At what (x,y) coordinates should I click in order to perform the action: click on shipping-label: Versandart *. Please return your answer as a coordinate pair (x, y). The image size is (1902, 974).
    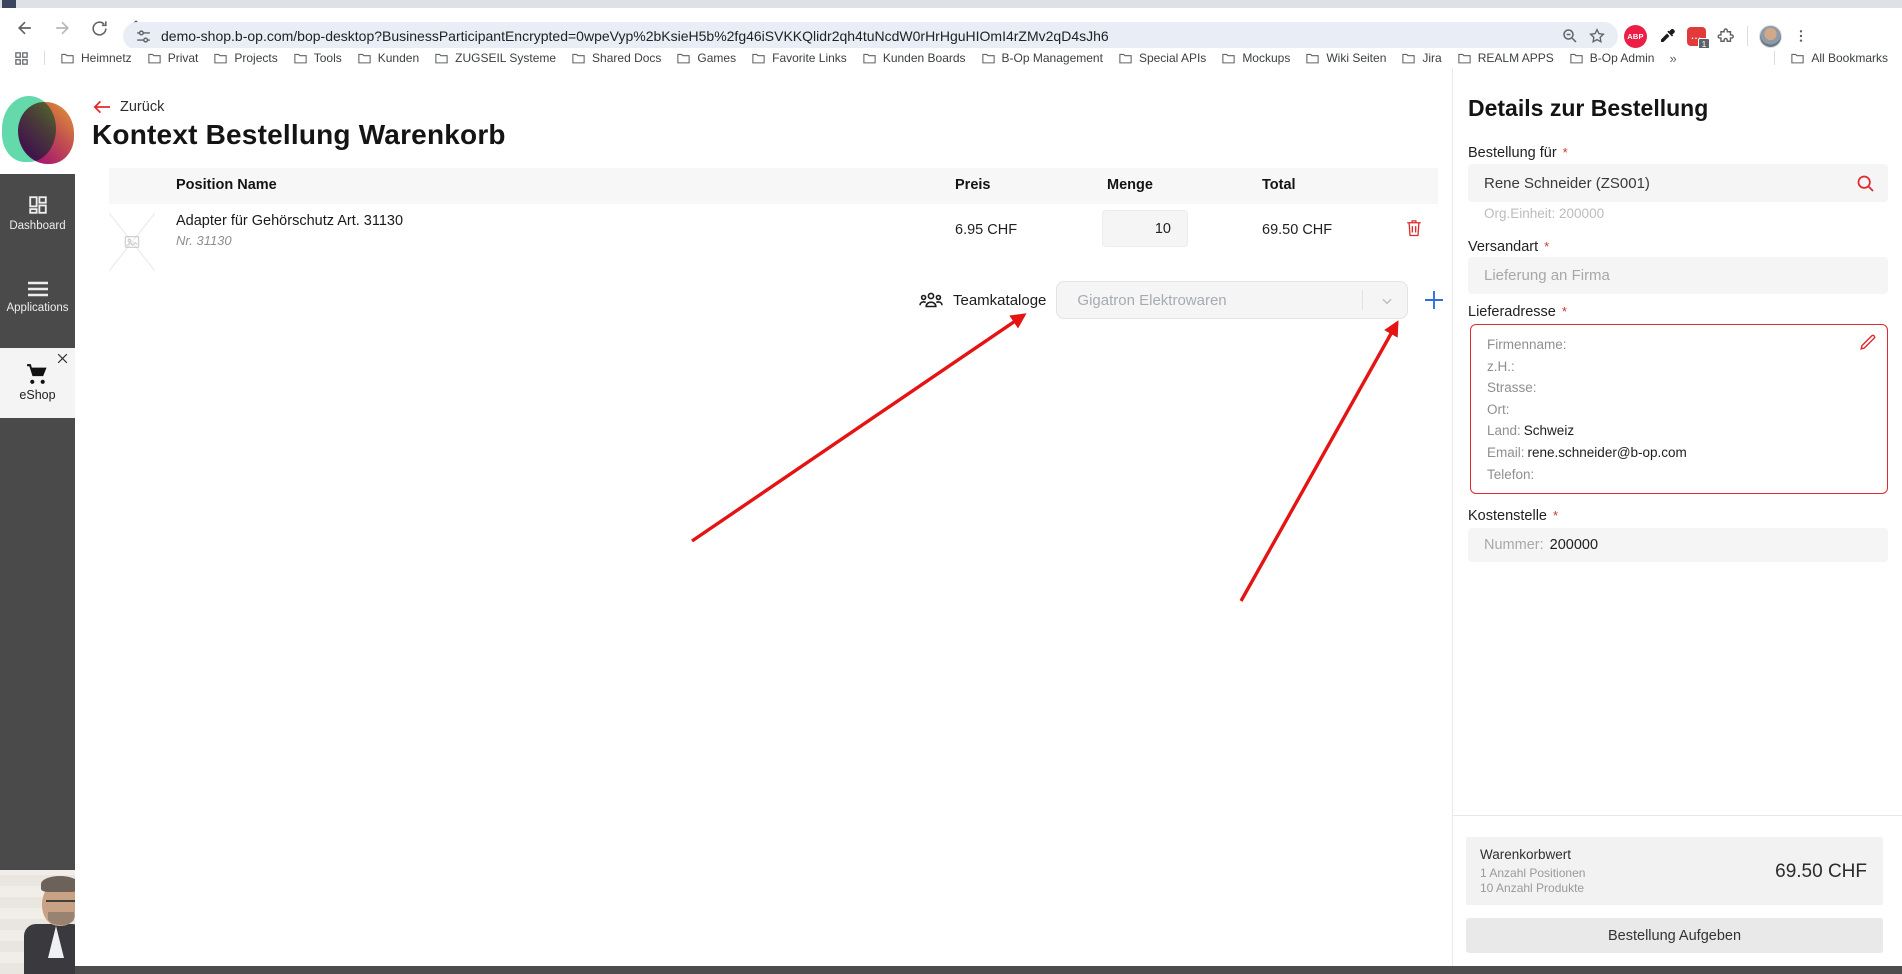
    Looking at the image, I should click on (1509, 247).